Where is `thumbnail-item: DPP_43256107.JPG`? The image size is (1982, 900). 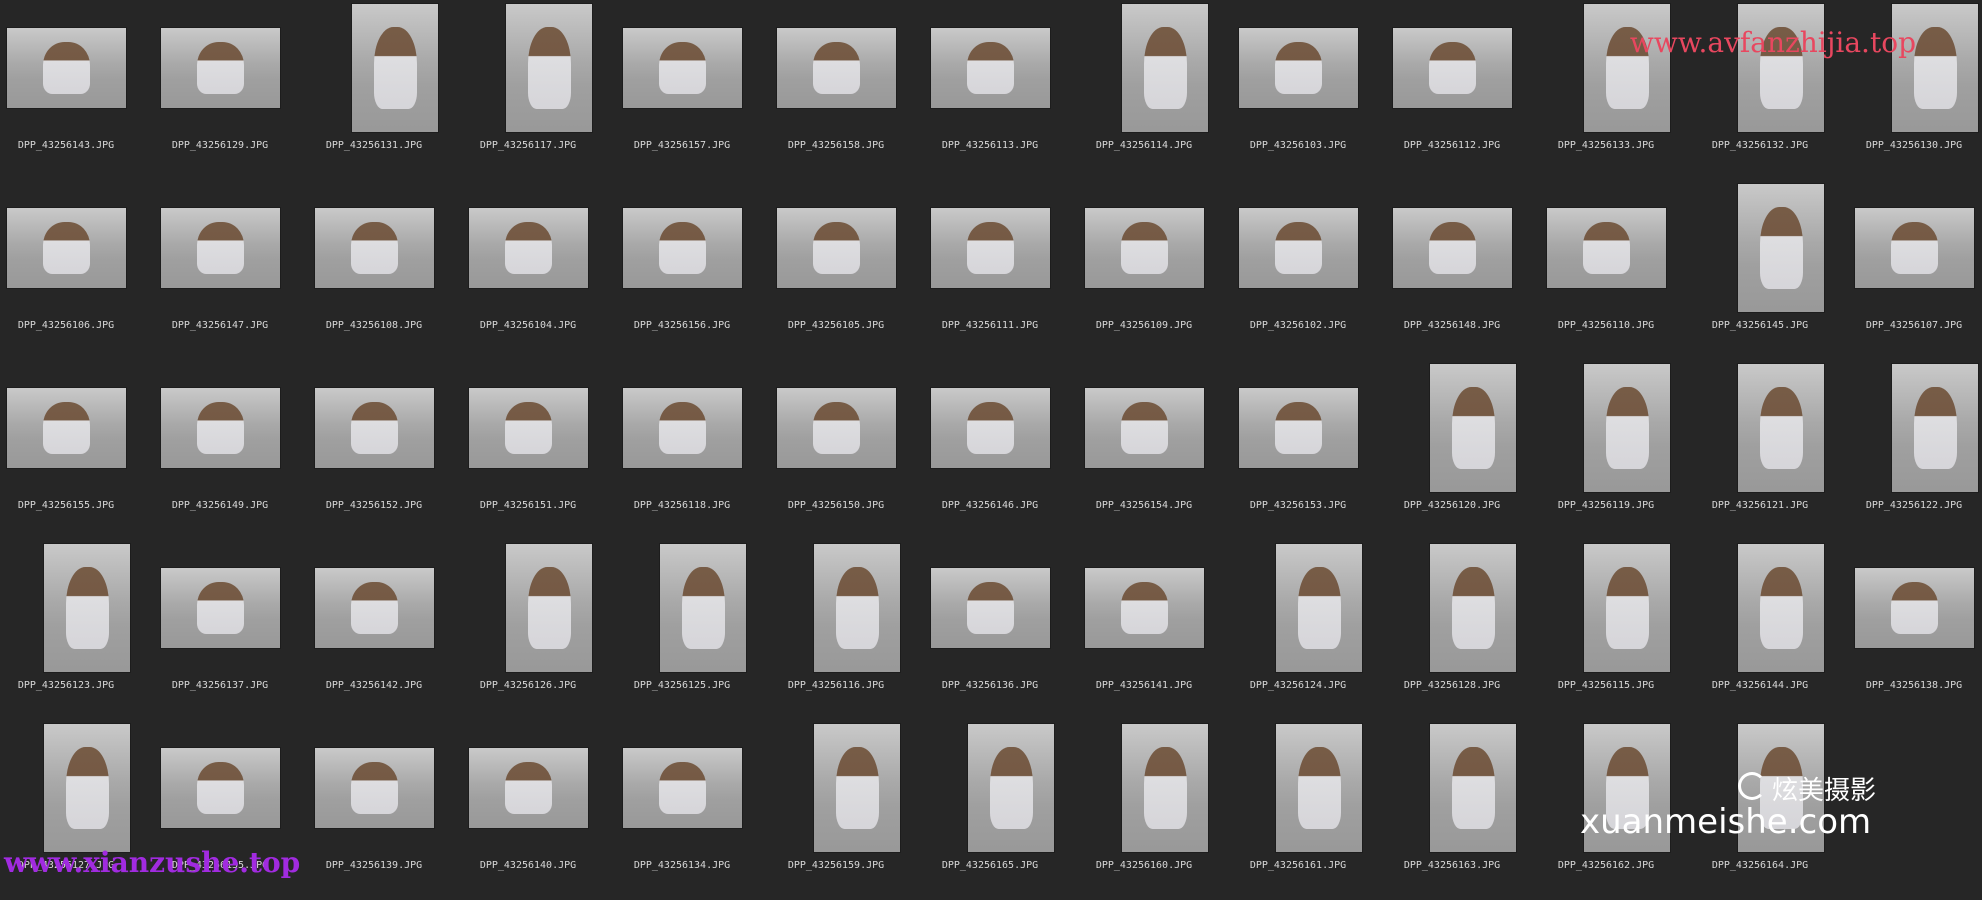
thumbnail-item: DPP_43256107.JPG is located at coordinates (1917, 270).